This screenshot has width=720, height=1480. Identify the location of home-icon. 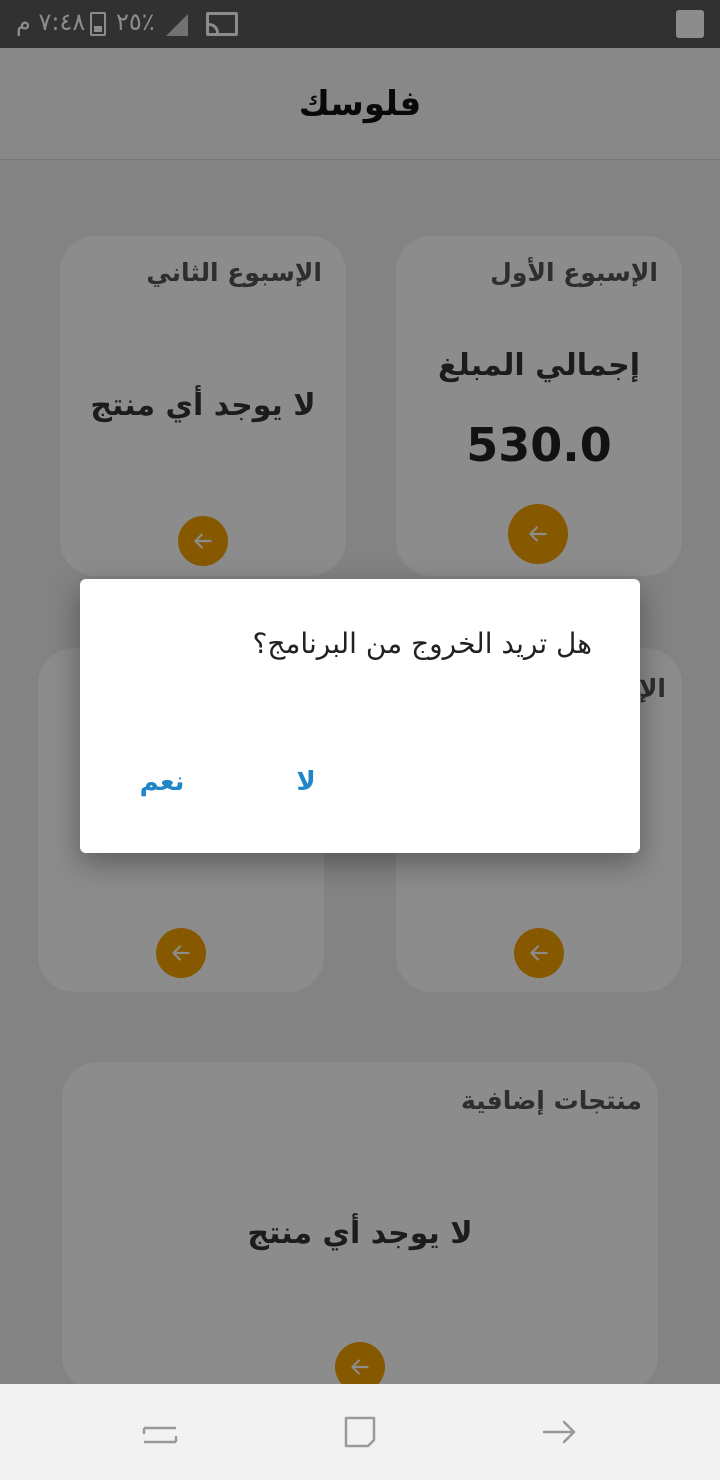
(360, 1432).